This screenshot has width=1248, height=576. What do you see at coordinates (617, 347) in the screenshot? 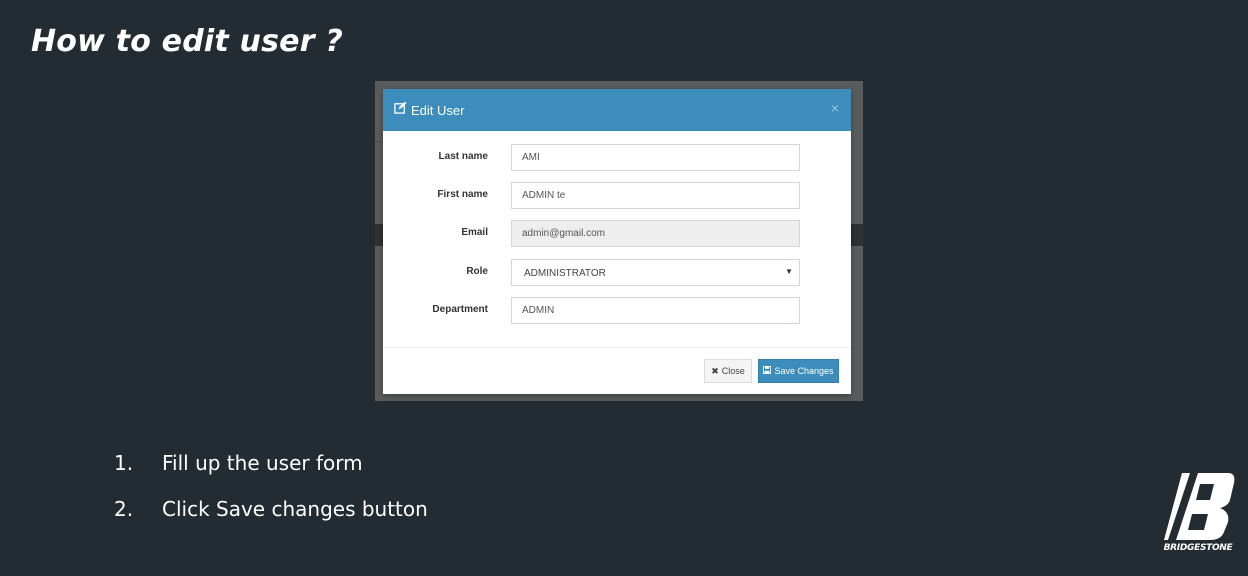
I see `modal-footer-divider` at bounding box center [617, 347].